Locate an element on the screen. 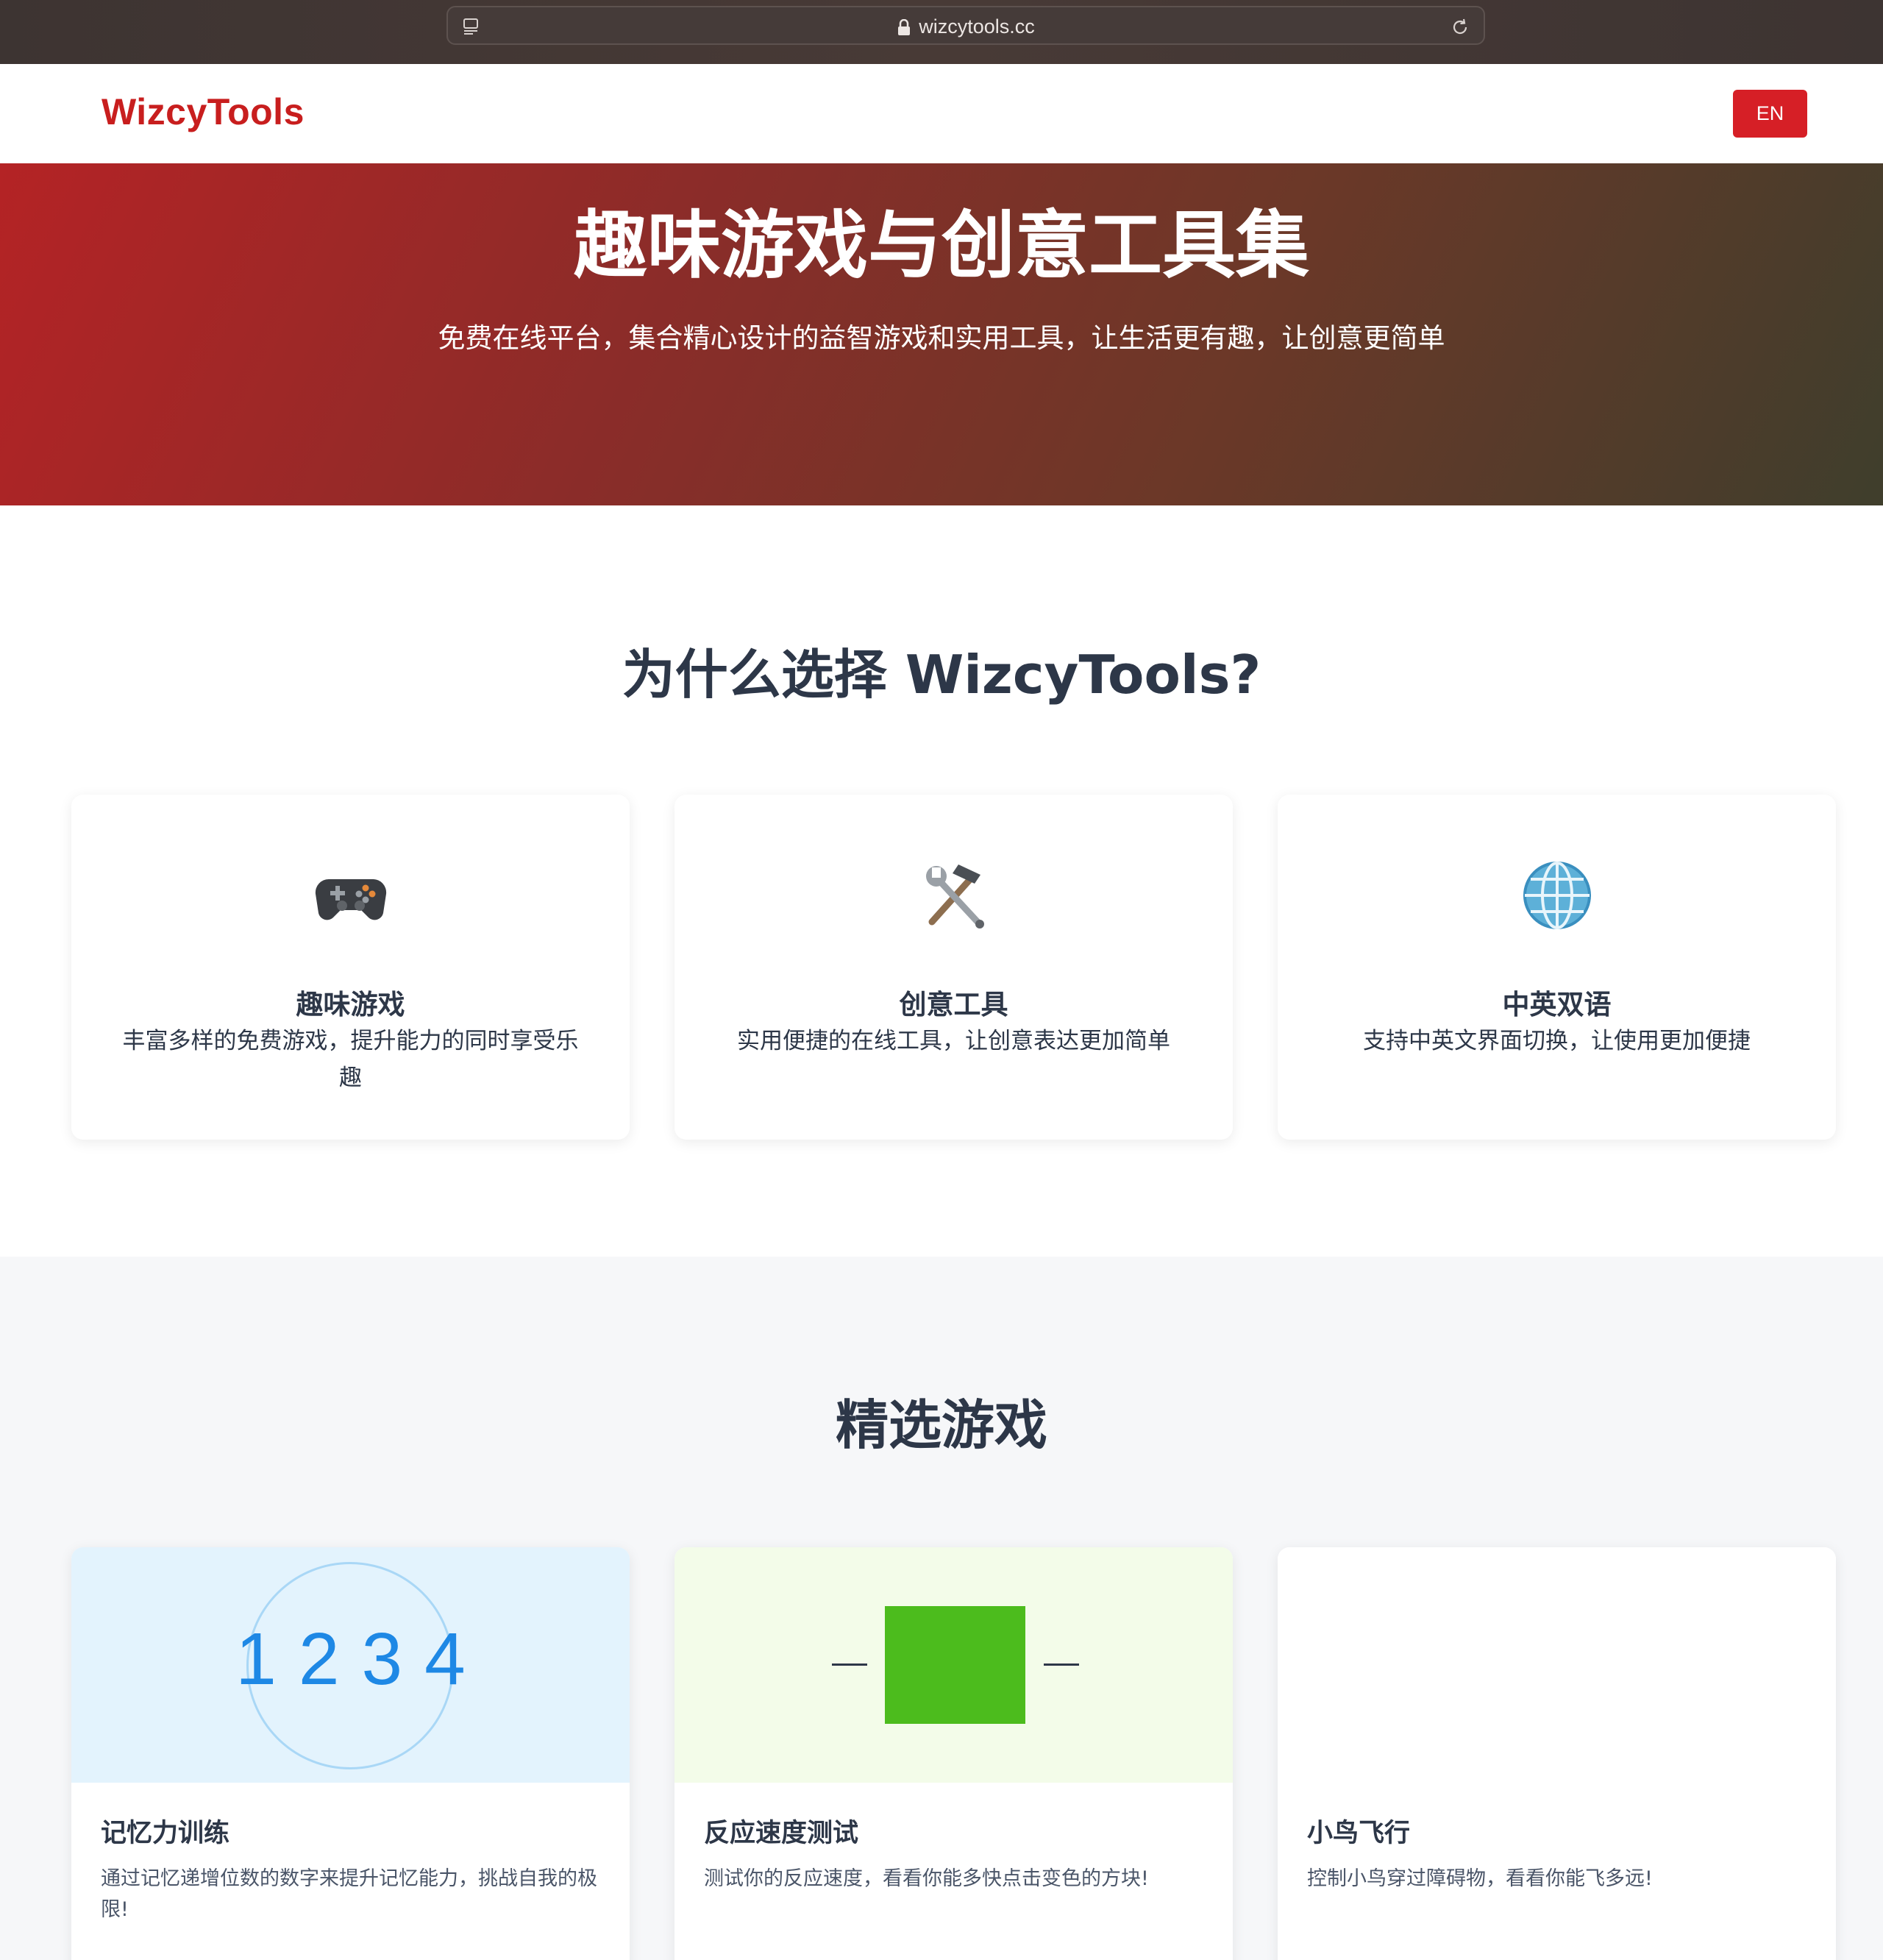 The image size is (1883, 1960). lock-icon is located at coordinates (905, 27).